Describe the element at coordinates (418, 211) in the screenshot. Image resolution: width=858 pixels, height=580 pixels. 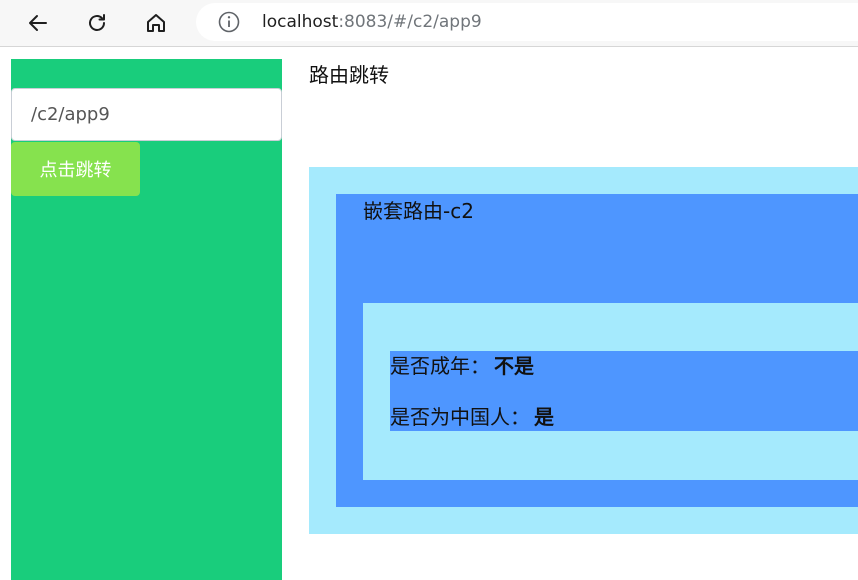
I see `c2-title: 嵌套路由-c2` at that location.